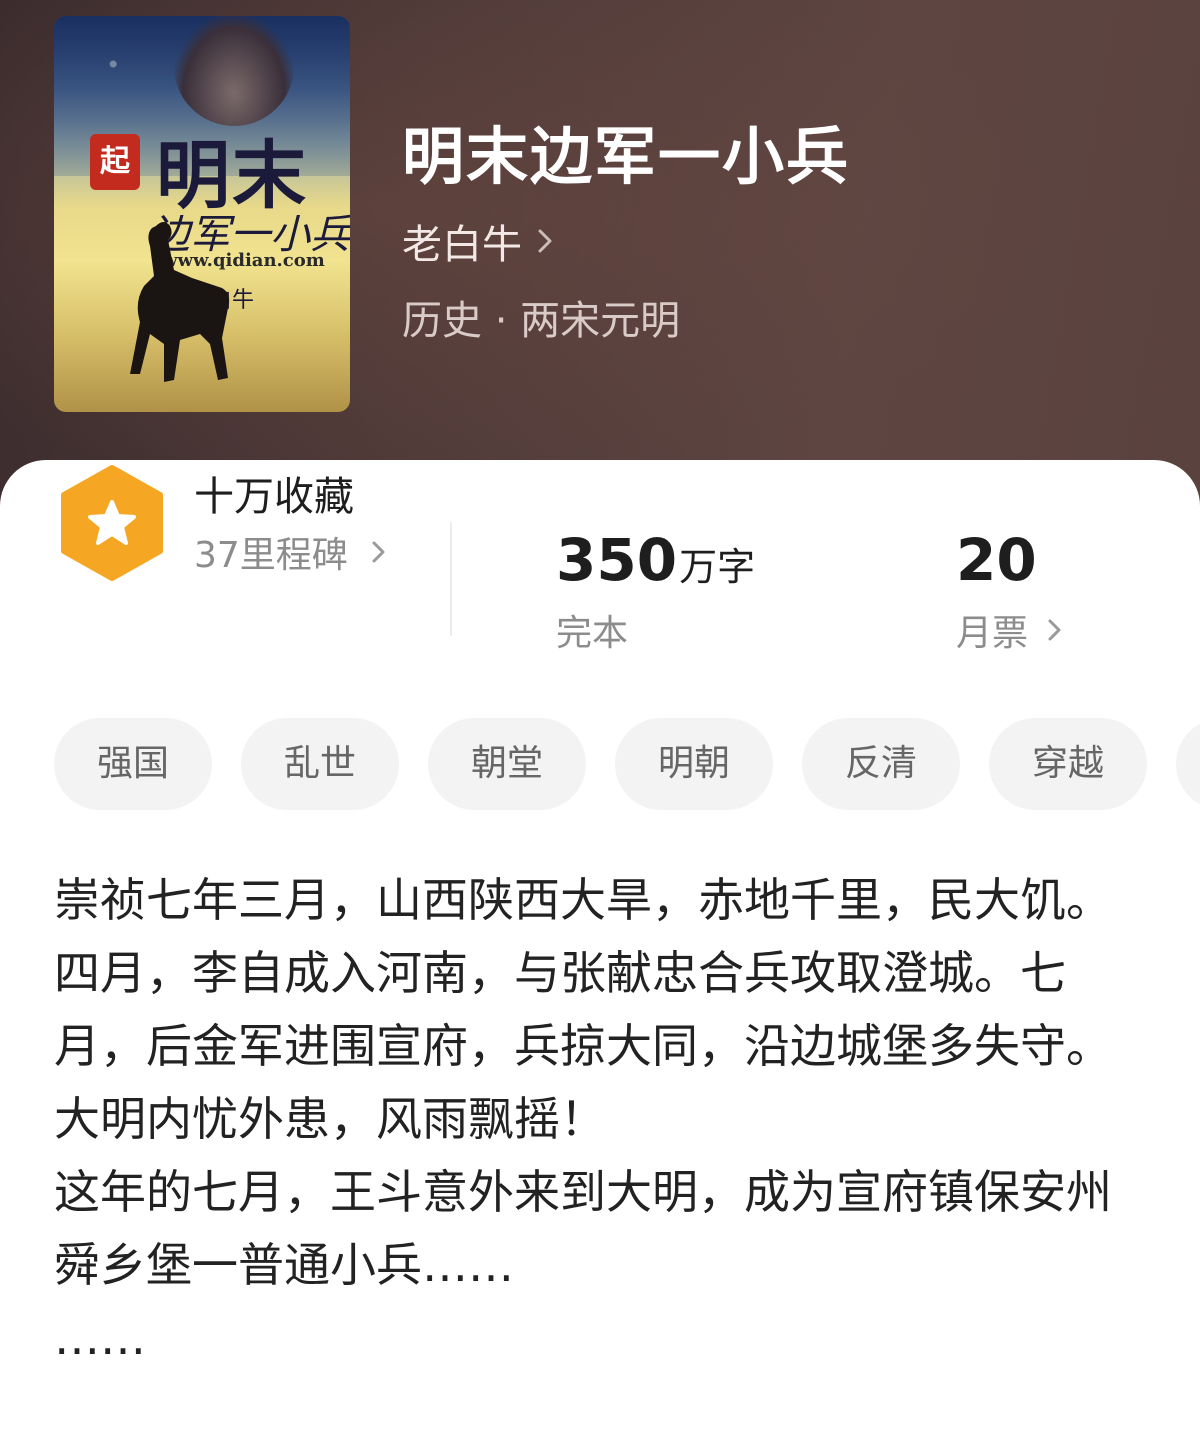 This screenshot has height=1440, width=1200. What do you see at coordinates (1068, 764) in the screenshot?
I see `tag-chip: 穿越` at bounding box center [1068, 764].